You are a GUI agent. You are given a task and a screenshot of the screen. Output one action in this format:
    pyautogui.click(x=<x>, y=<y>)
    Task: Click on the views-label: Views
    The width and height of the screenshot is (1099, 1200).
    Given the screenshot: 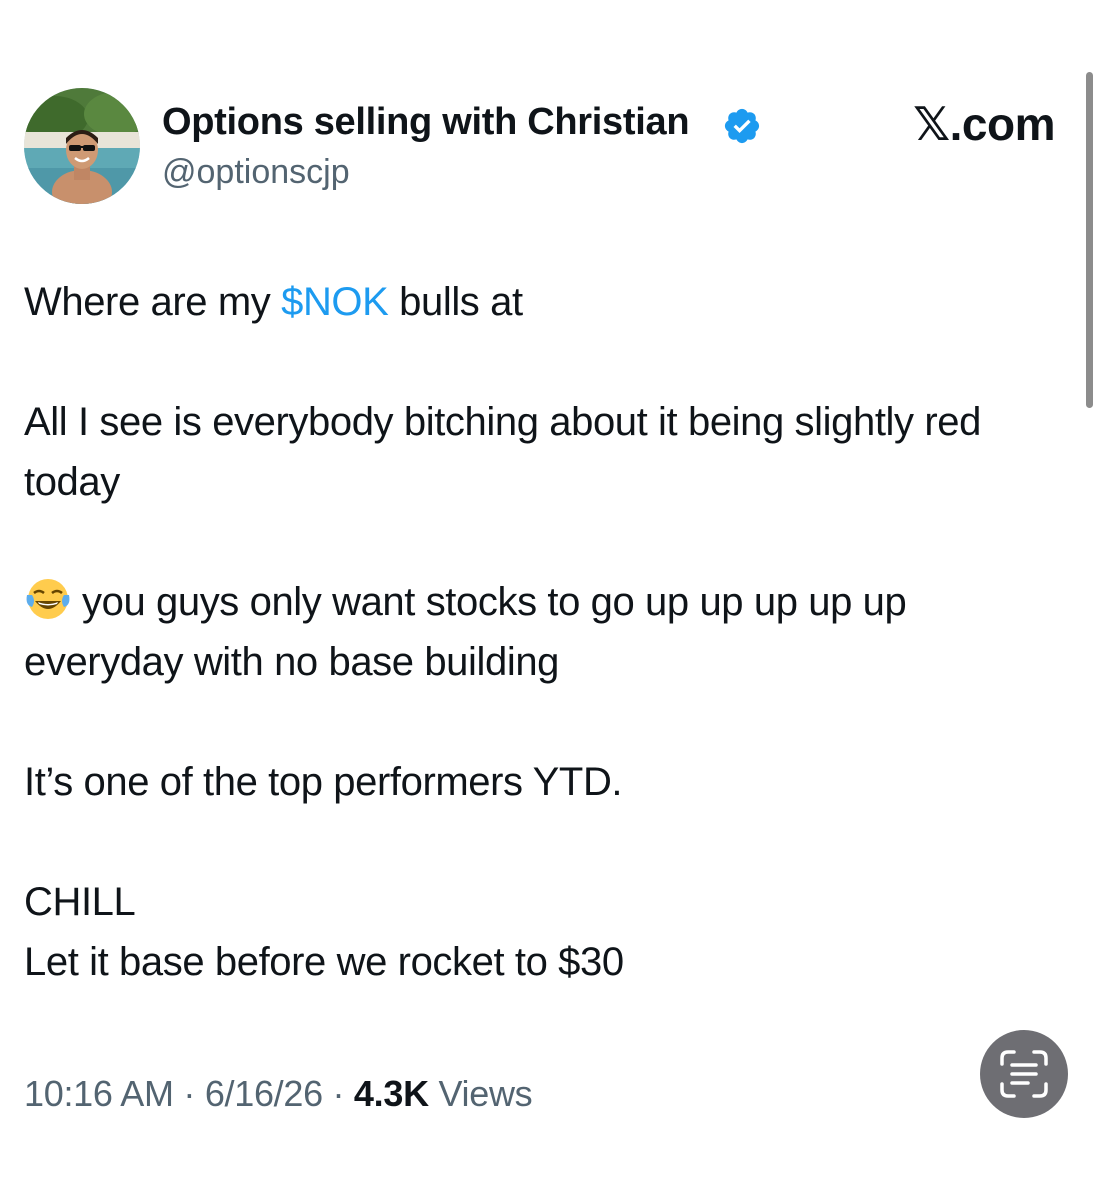 What is the action you would take?
    pyautogui.click(x=480, y=1093)
    